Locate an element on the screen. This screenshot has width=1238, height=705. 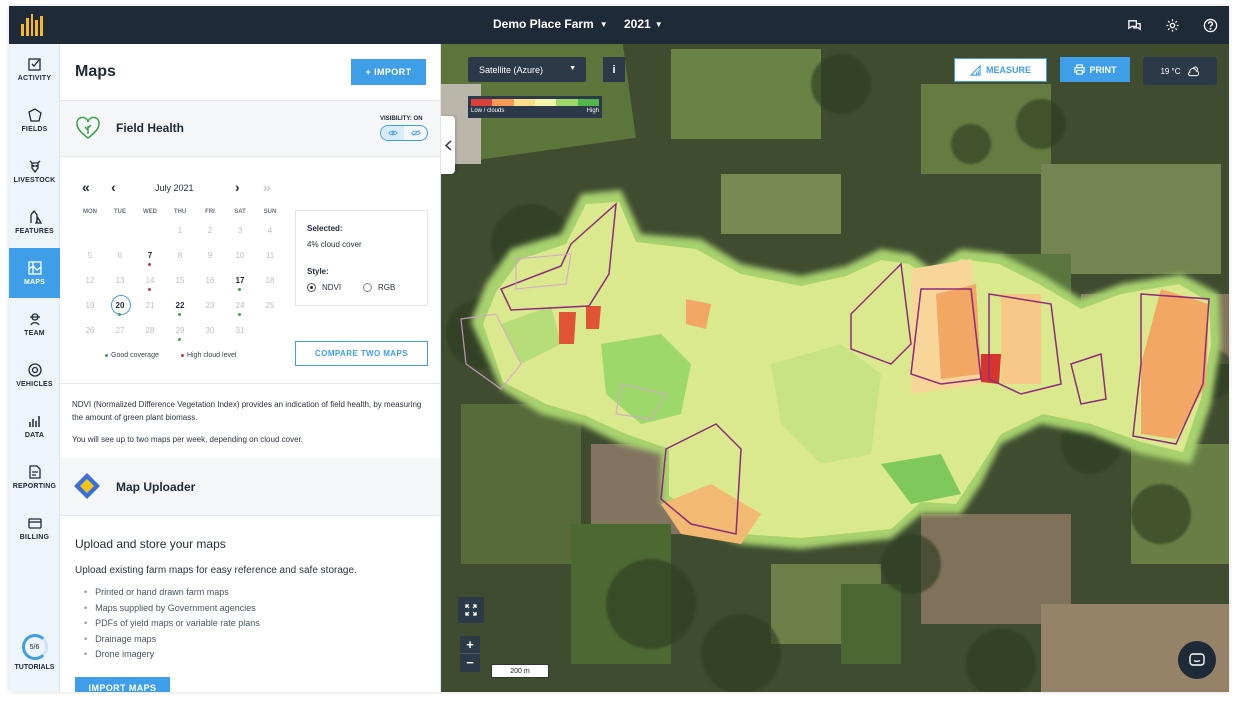
calendar-day: 30 is located at coordinates (210, 333).